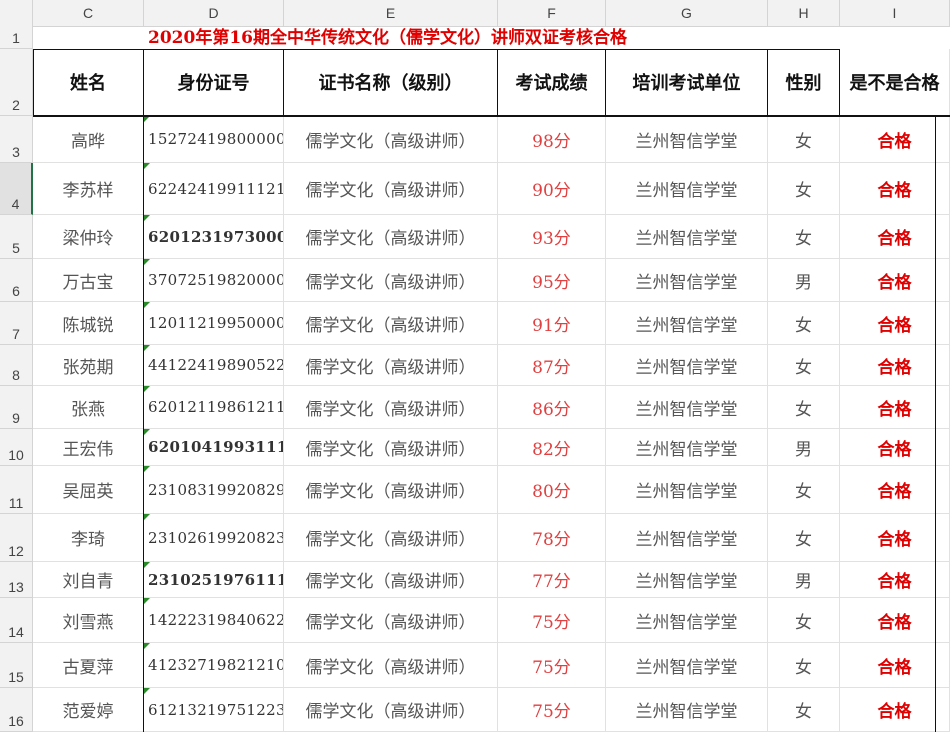  I want to click on name-cell: 万古宝, so click(88, 280).